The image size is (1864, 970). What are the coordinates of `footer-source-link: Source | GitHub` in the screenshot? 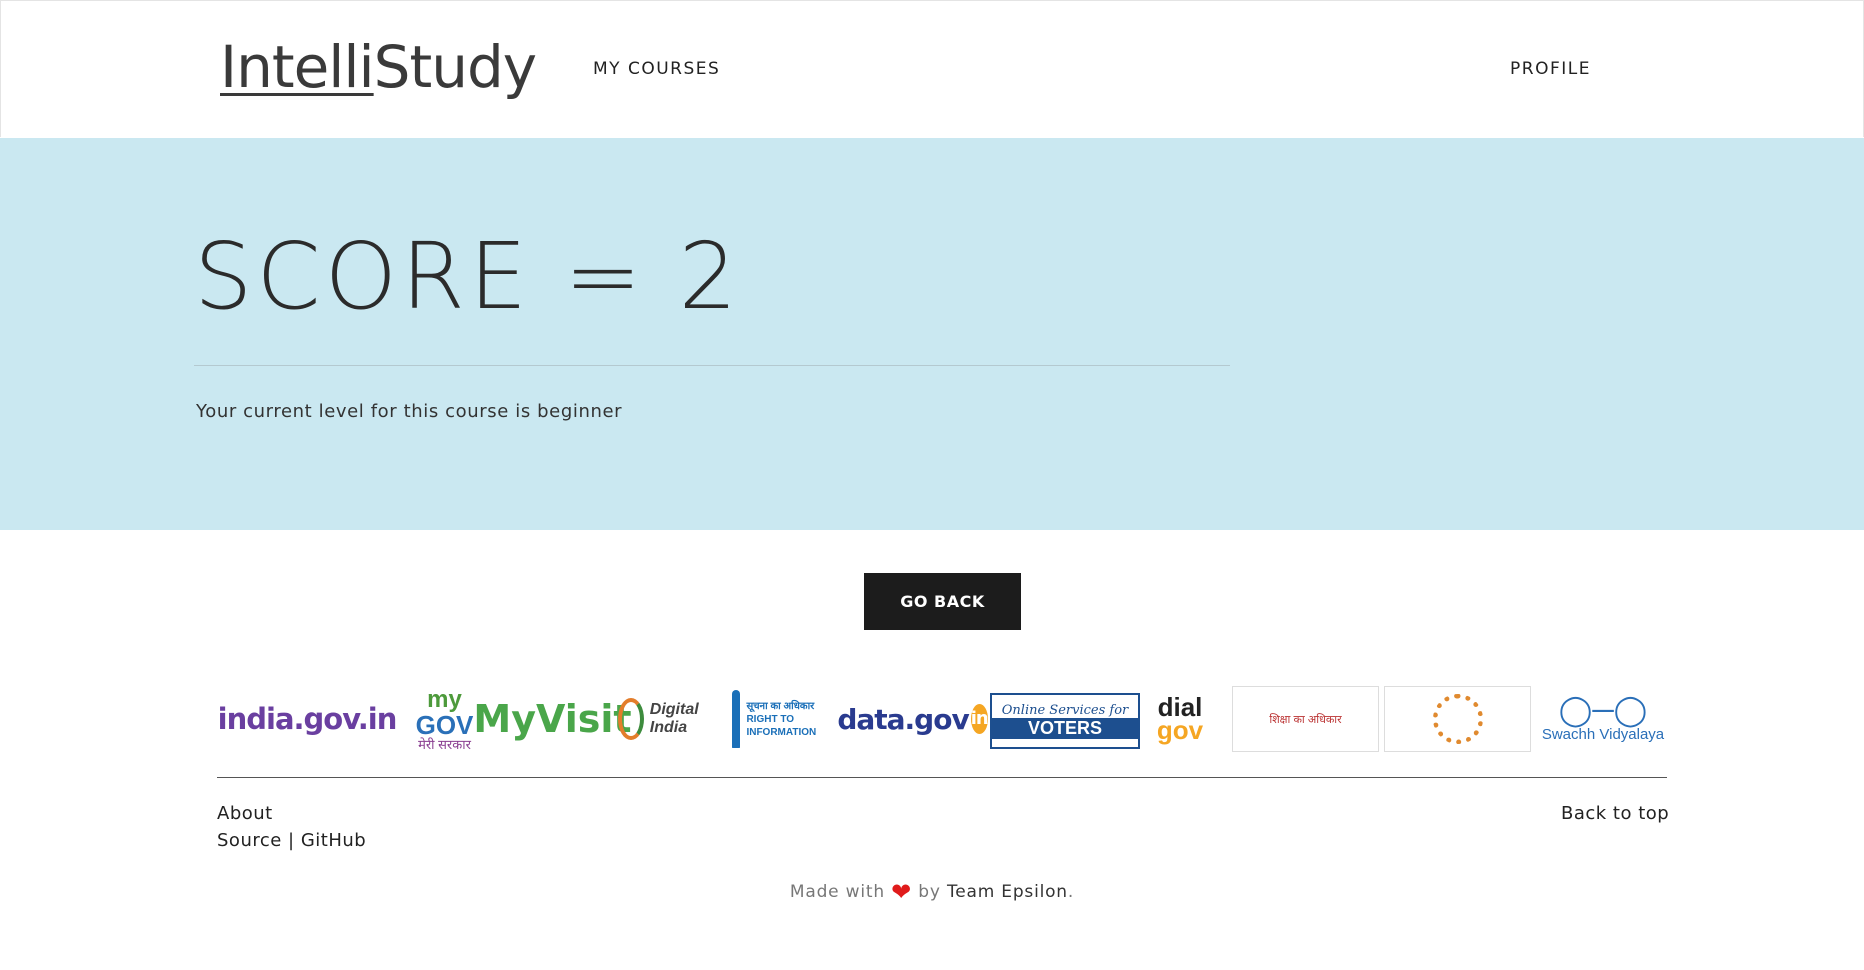 It's located at (291, 840).